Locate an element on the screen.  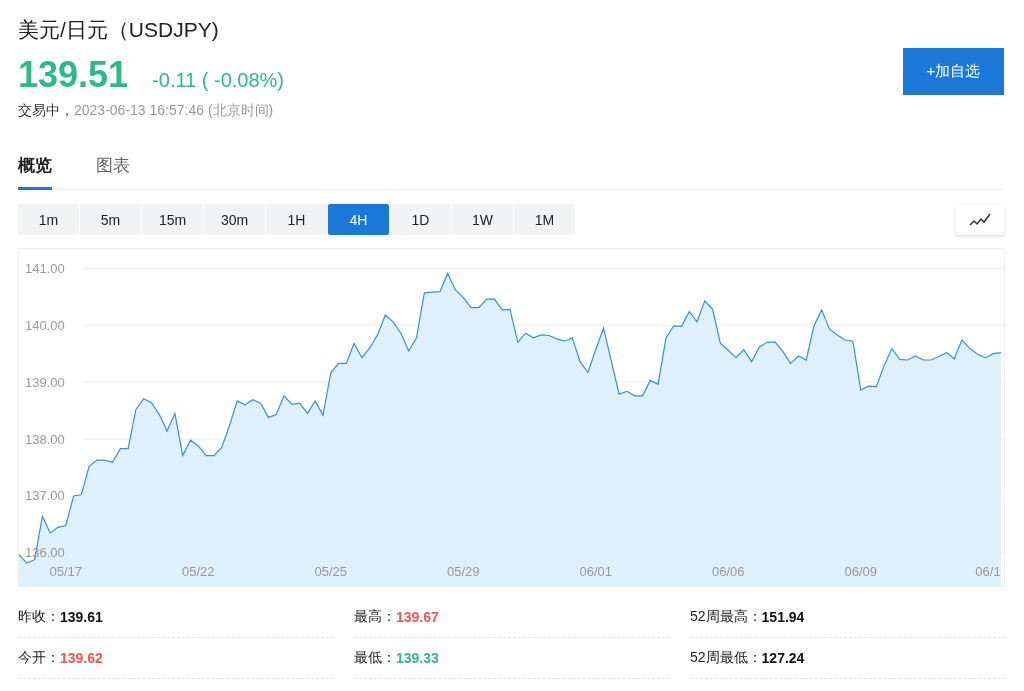
axis-label: 05/17 is located at coordinates (66, 571).